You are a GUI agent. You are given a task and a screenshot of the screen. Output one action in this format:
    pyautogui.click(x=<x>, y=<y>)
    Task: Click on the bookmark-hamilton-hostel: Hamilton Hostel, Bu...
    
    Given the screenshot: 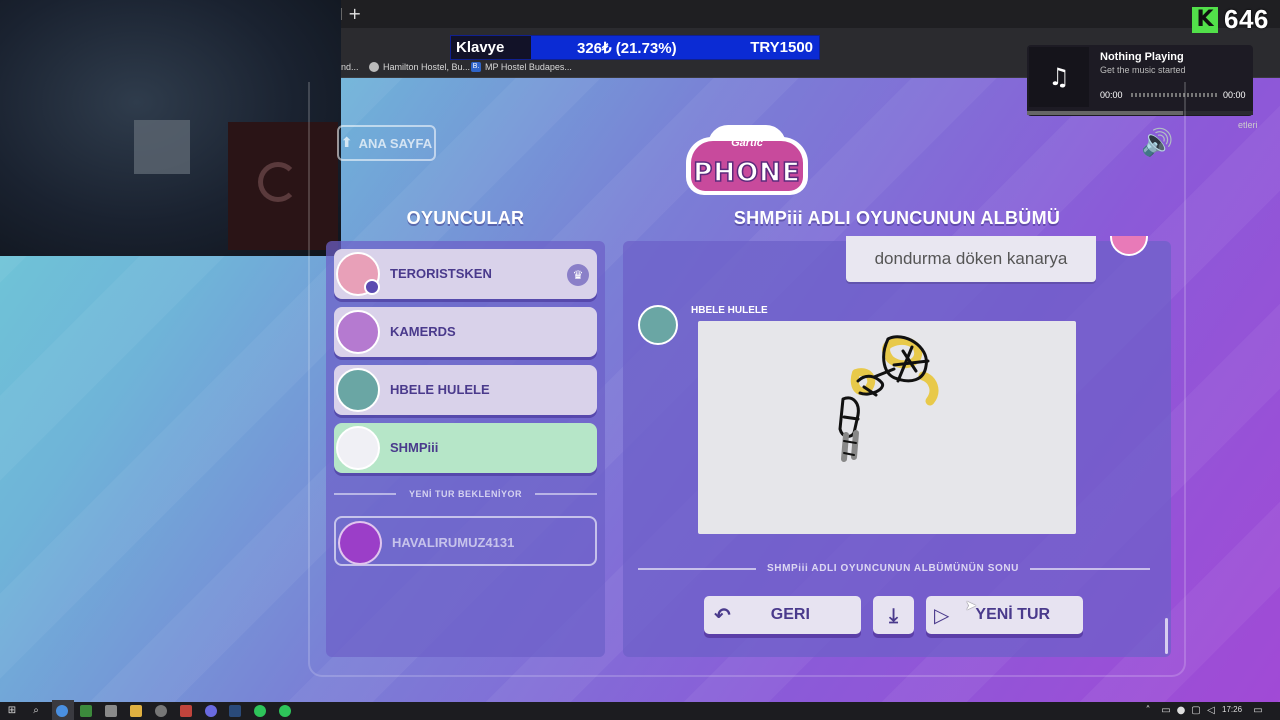 What is the action you would take?
    pyautogui.click(x=419, y=67)
    